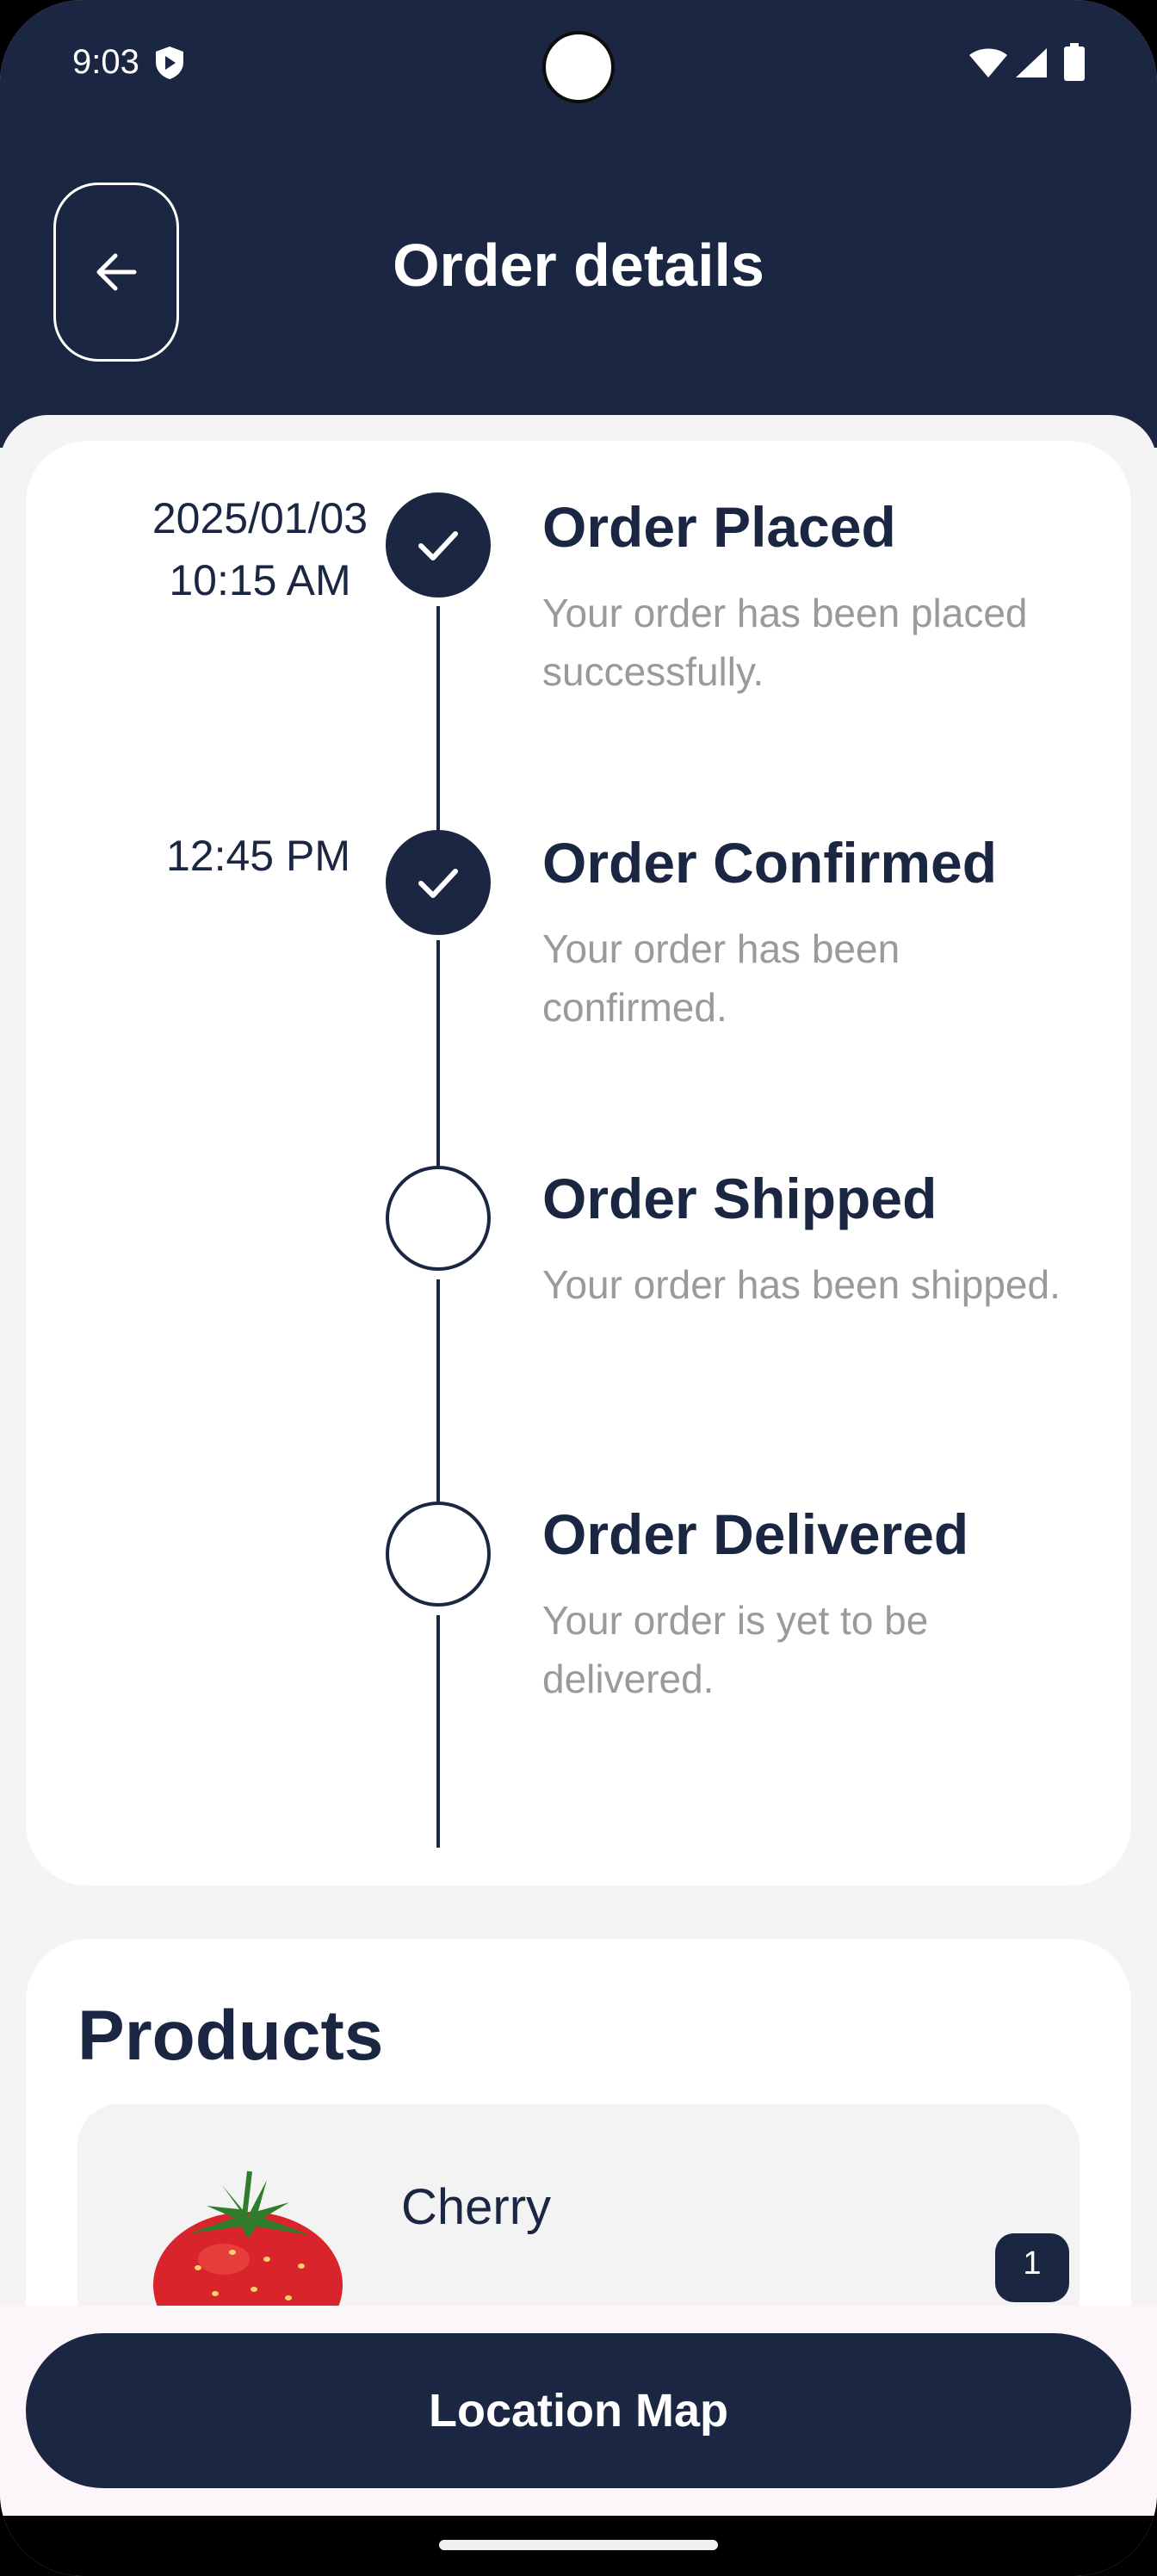 This screenshot has width=1157, height=2576. I want to click on wifi-icon, so click(988, 63).